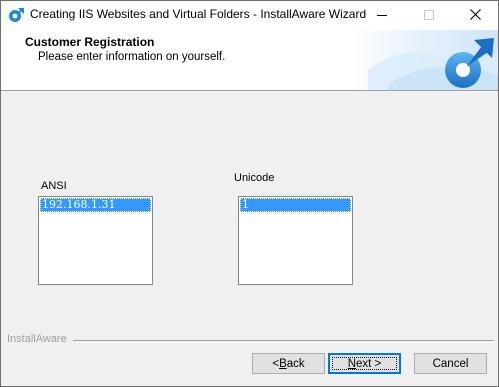 The height and width of the screenshot is (387, 499). I want to click on next-button: Next >, so click(364, 363).